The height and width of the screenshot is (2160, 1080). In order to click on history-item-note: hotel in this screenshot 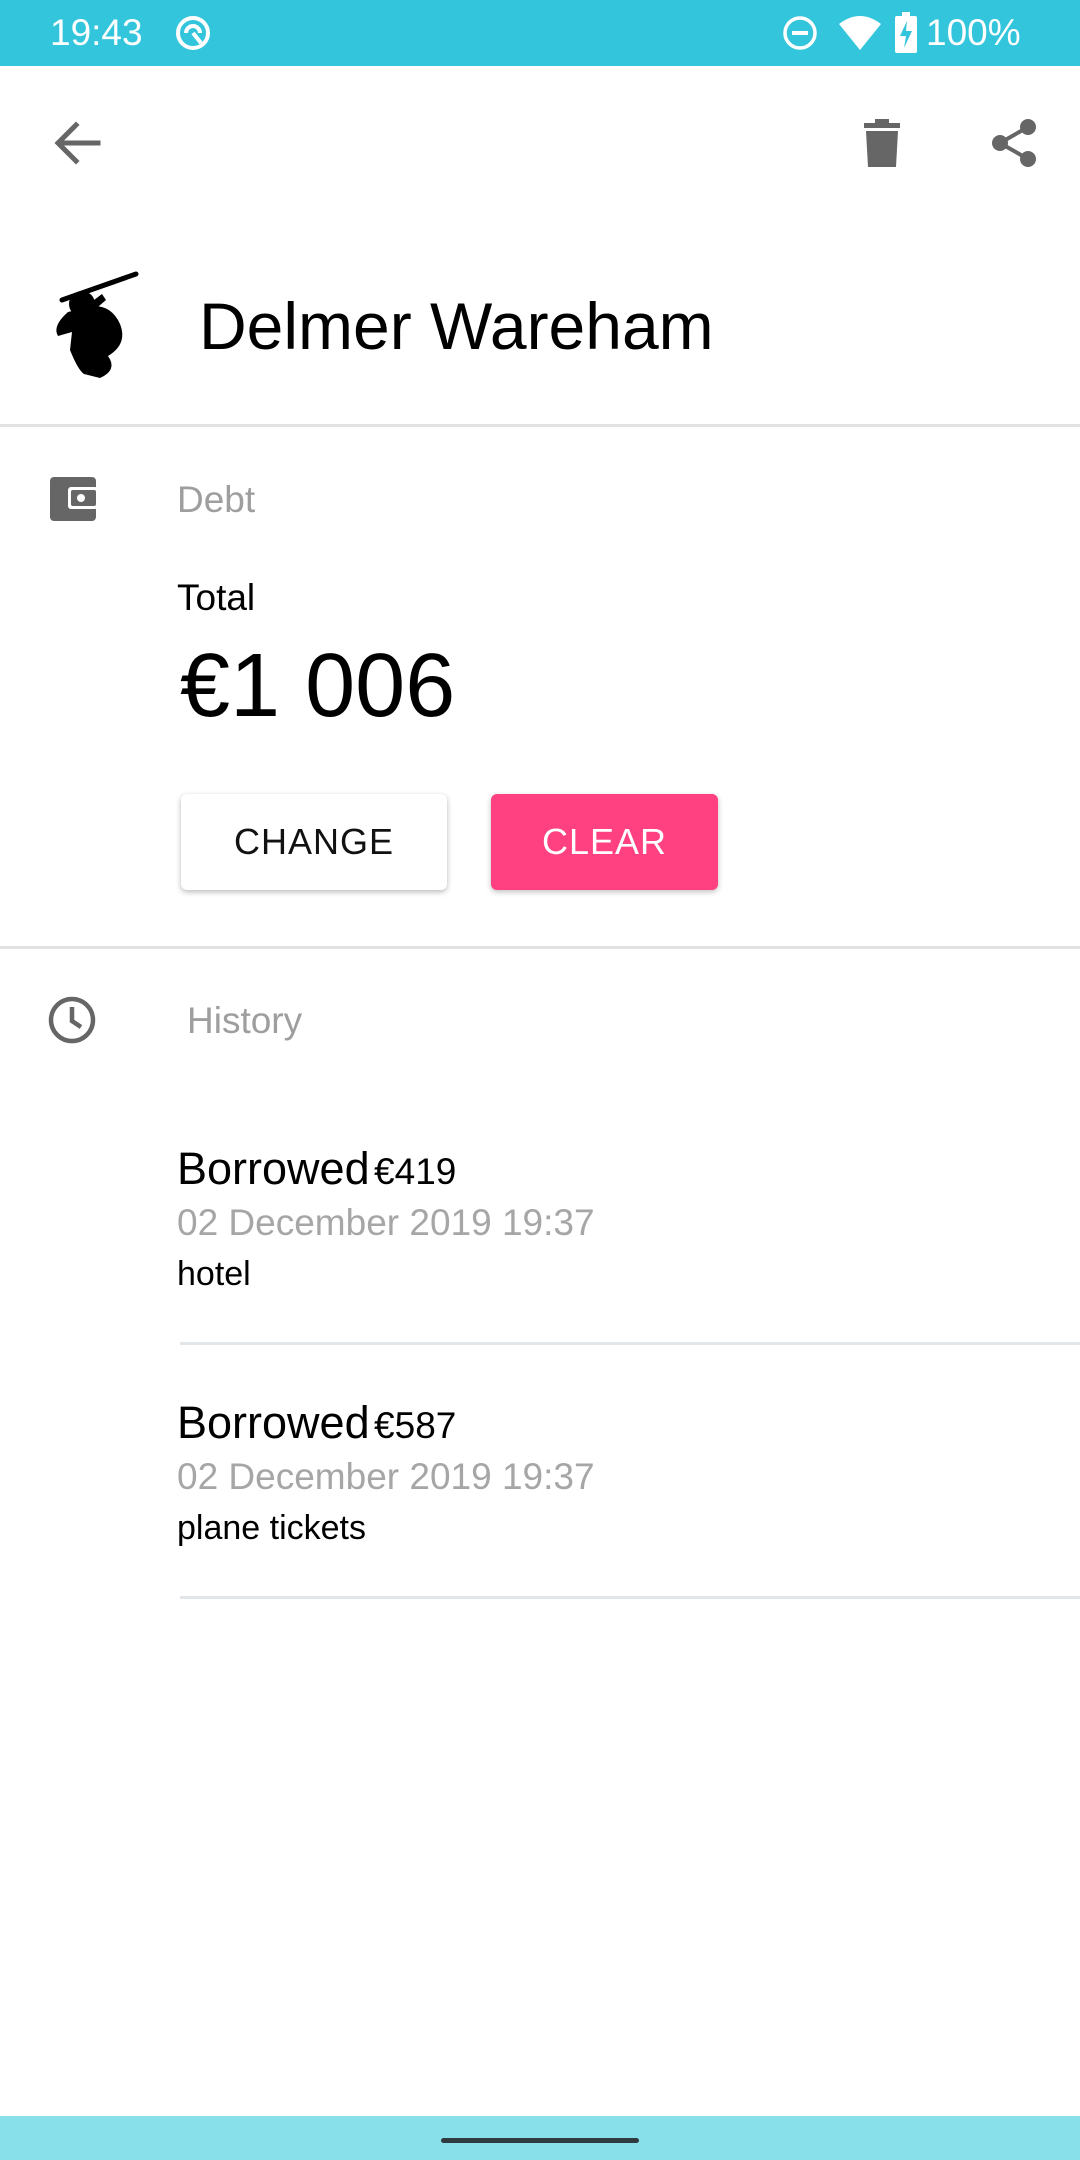, I will do `click(214, 1274)`.